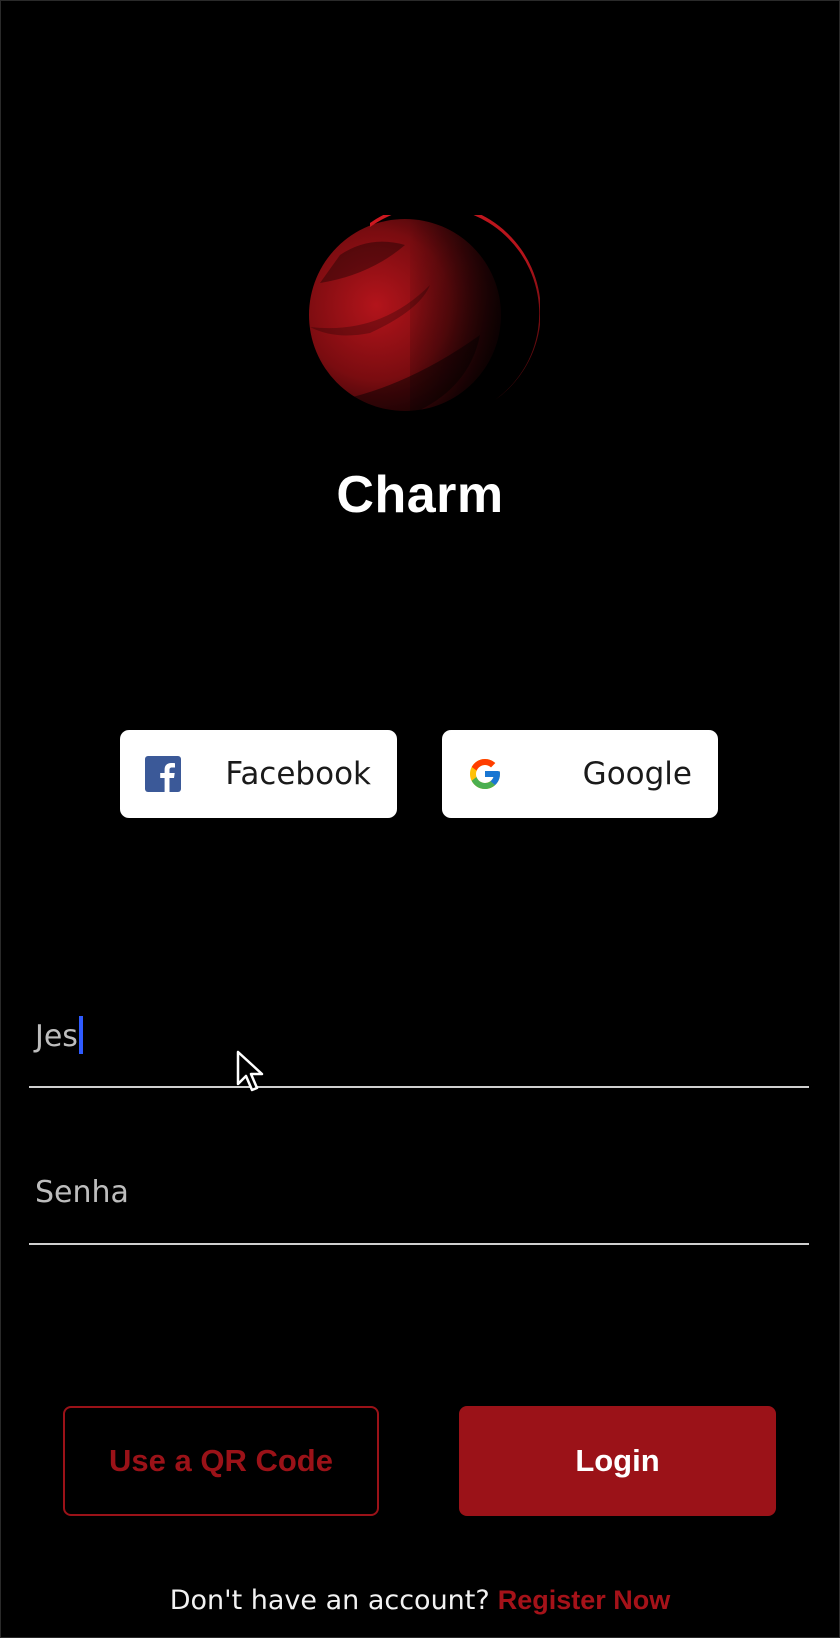  What do you see at coordinates (298, 774) in the screenshot?
I see `facebook-button-label: Facebook` at bounding box center [298, 774].